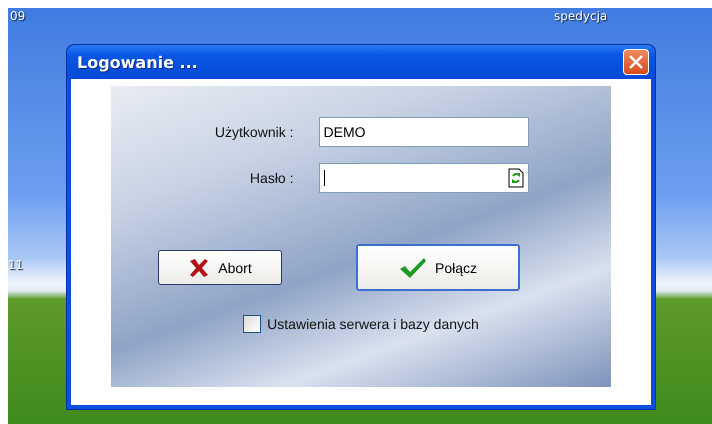  I want to click on close-icon, so click(636, 62).